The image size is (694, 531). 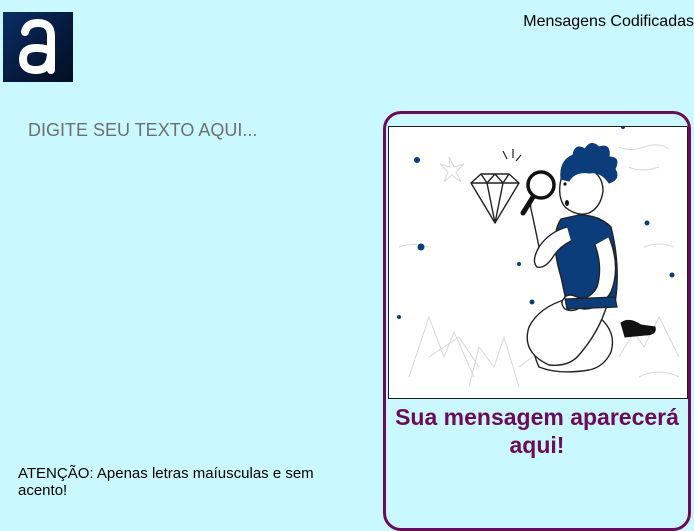 I want to click on brand-logo-icon, so click(x=37, y=46).